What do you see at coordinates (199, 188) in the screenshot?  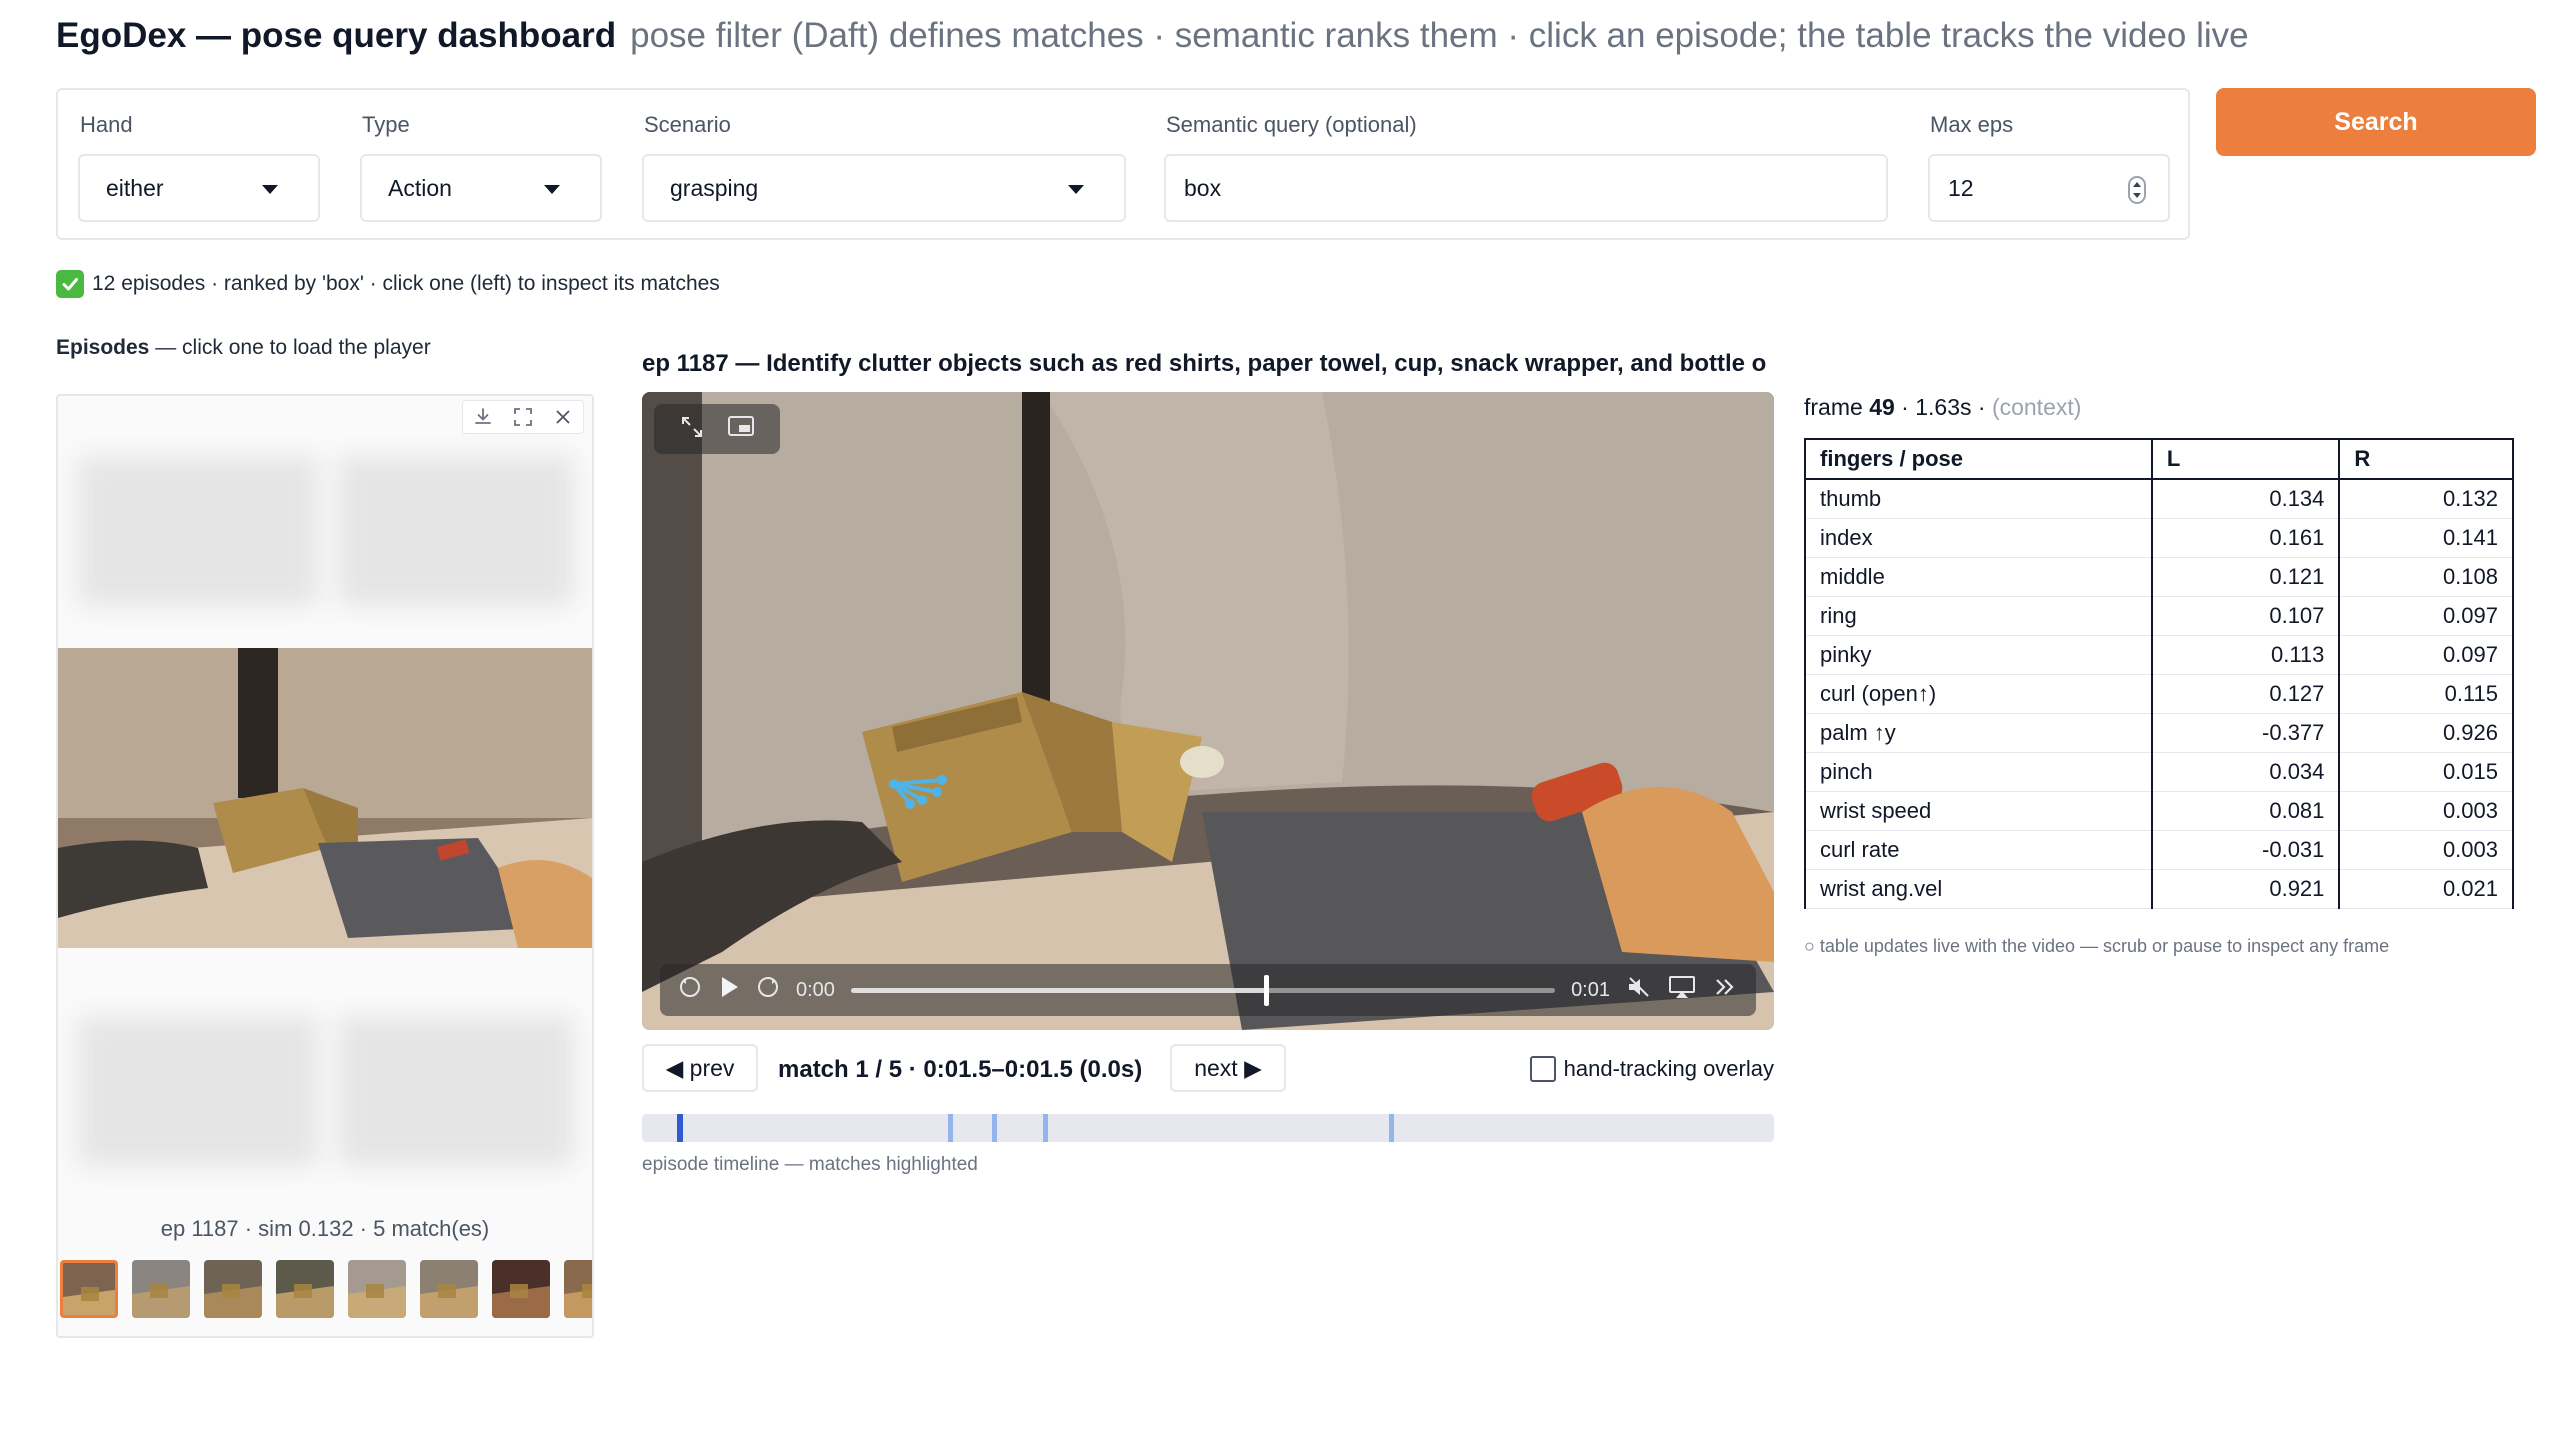 I see `hand-select: either` at bounding box center [199, 188].